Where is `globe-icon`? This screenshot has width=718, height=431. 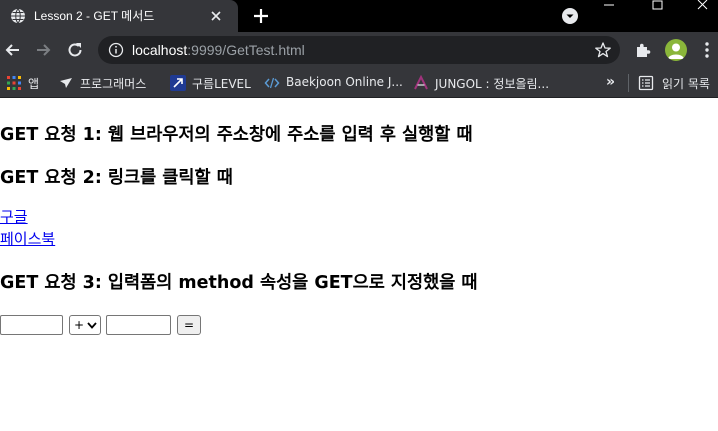
globe-icon is located at coordinates (18, 16).